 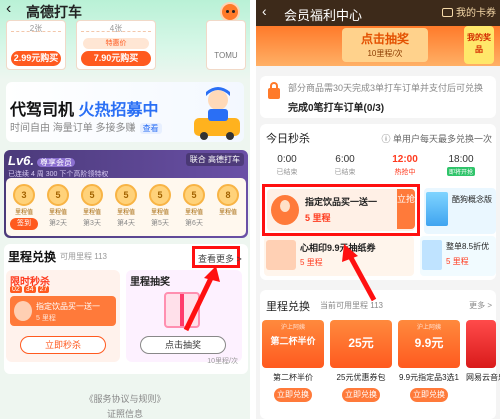 What do you see at coordinates (194, 207) in the screenshot?
I see `checkin-day: 5 里程值 第6天` at bounding box center [194, 207].